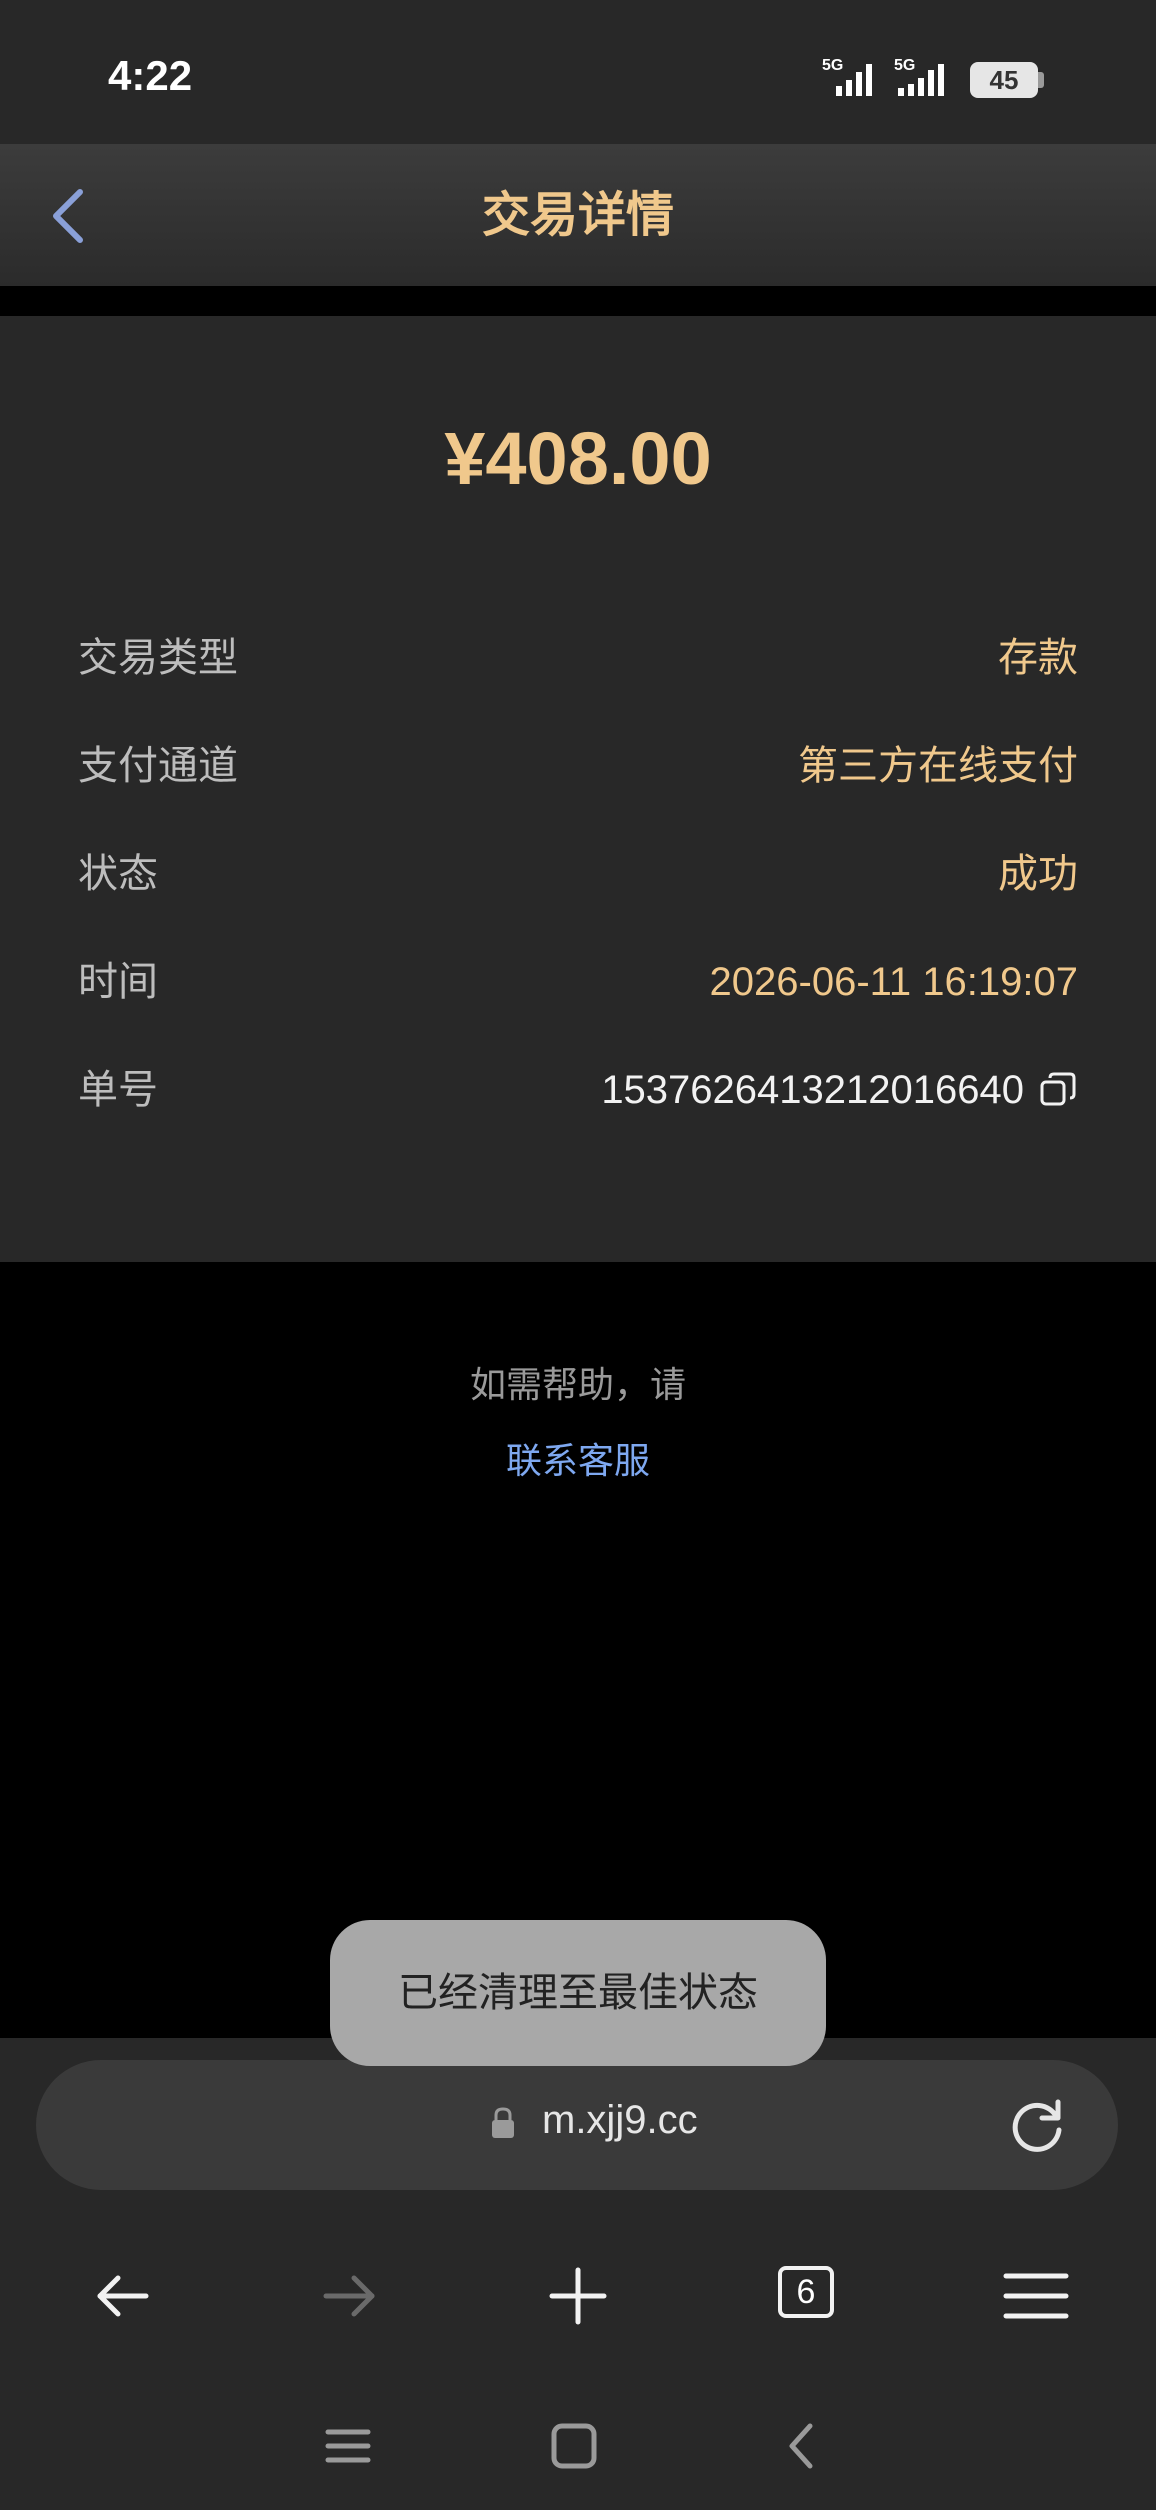 The width and height of the screenshot is (1156, 2510). Describe the element at coordinates (350, 2296) in the screenshot. I see `browser-forward-icon` at that location.